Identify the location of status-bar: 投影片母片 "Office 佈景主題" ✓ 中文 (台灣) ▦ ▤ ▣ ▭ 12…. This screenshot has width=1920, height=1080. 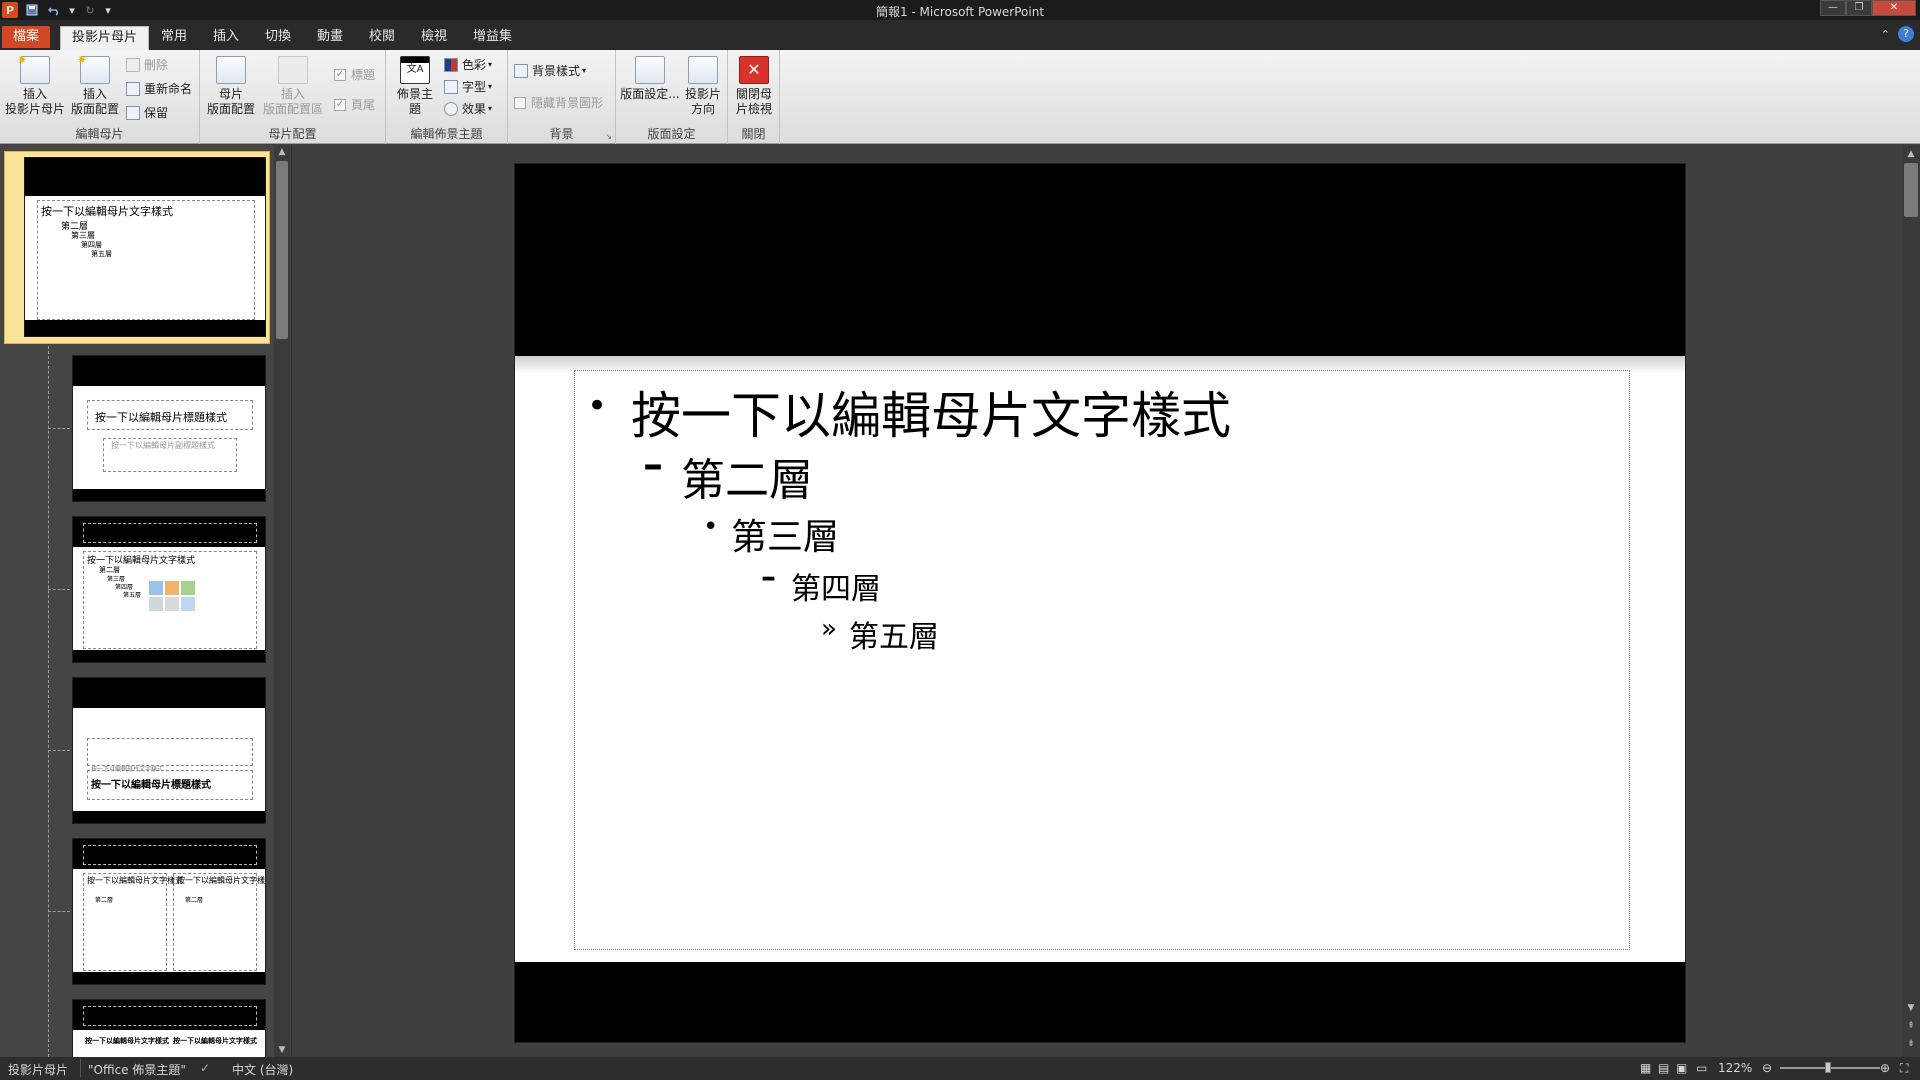
(960, 1068).